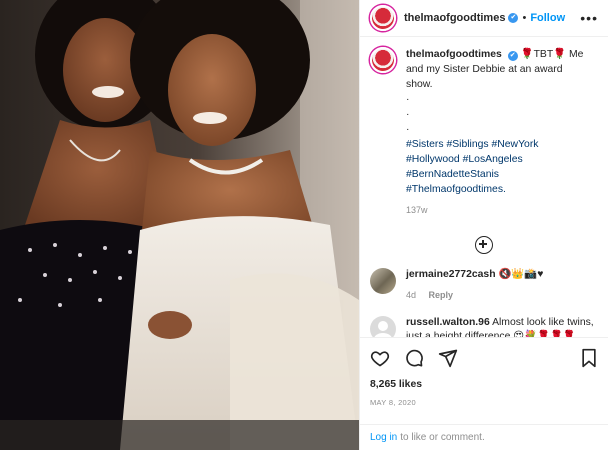  Describe the element at coordinates (441, 295) in the screenshot. I see `reply-button: Reply` at that location.